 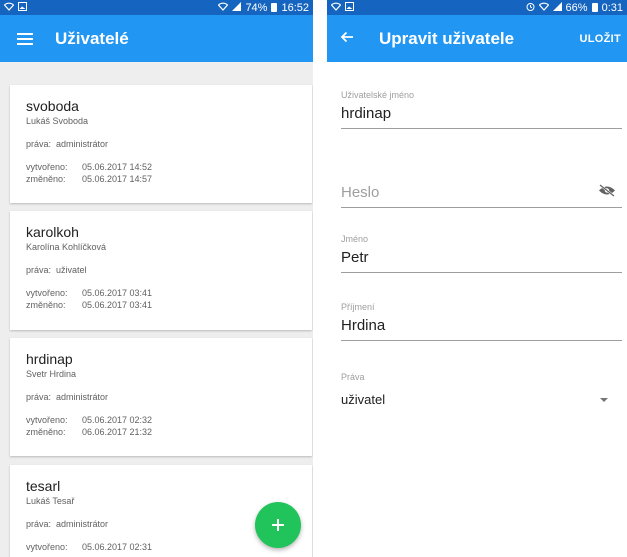 What do you see at coordinates (353, 377) in the screenshot?
I see `rights-label: Práva` at bounding box center [353, 377].